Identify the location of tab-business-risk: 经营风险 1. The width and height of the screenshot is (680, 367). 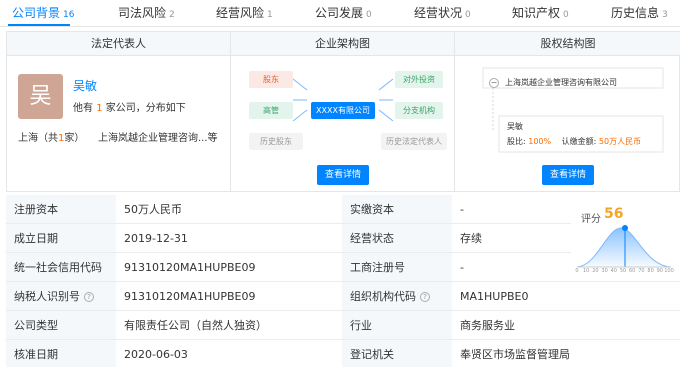
(244, 12).